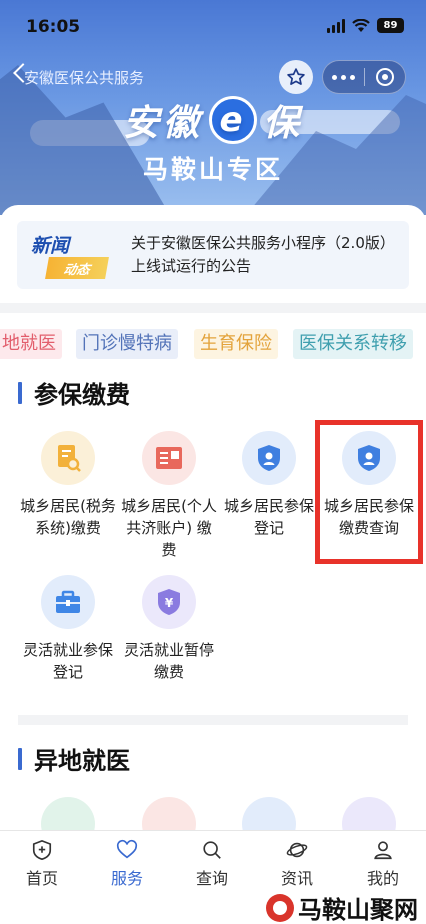 The image size is (426, 924). Describe the element at coordinates (269, 813) in the screenshot. I see `worker-icon` at that location.